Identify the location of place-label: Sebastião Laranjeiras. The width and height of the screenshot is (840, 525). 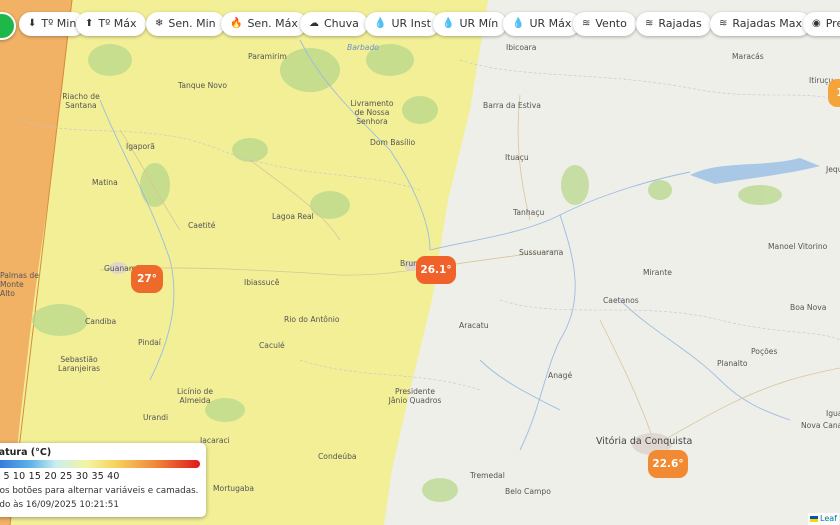
(79, 364).